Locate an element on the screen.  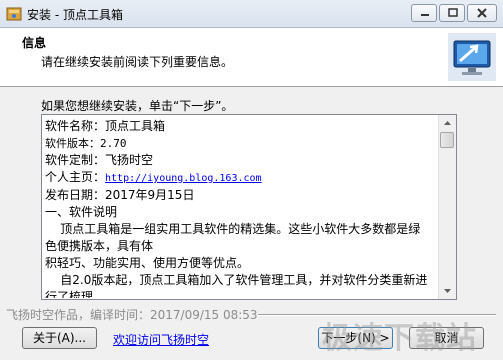
scroll-up-button is located at coordinates (447, 123).